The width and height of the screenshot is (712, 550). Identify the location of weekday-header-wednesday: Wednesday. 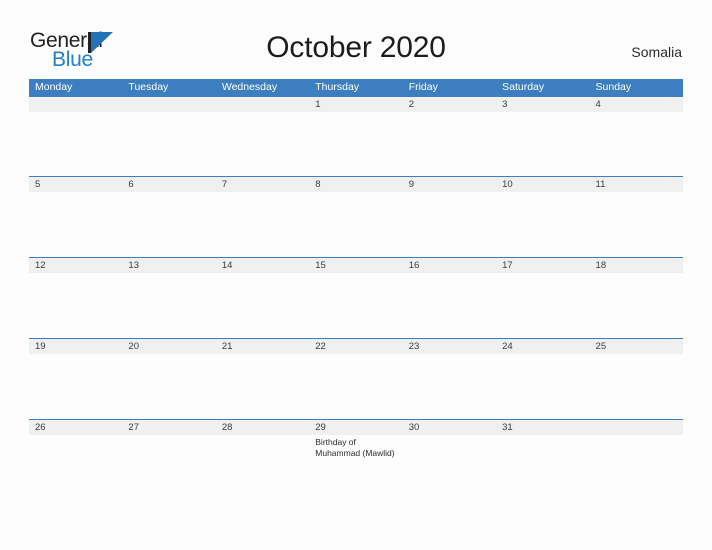
(249, 87).